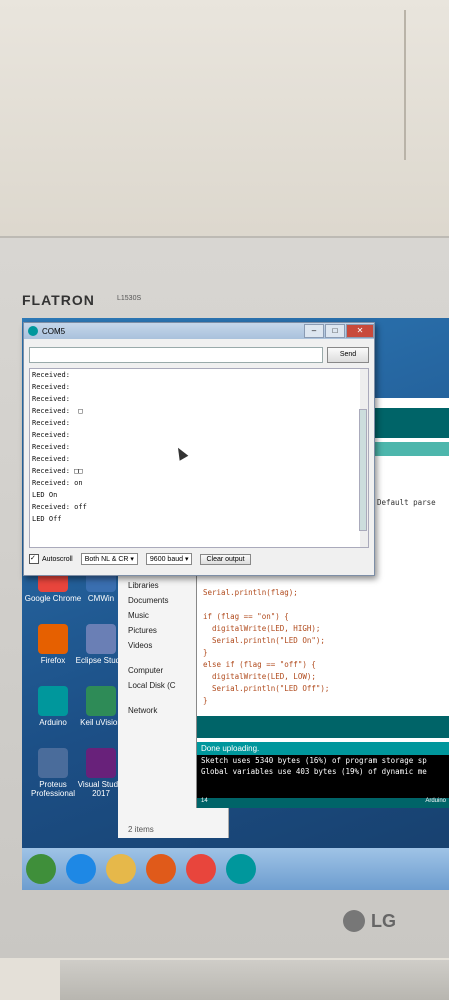 This screenshot has width=449, height=1000. Describe the element at coordinates (199, 331) in the screenshot. I see `serial-titlebar: COM5 – □ ✕` at that location.